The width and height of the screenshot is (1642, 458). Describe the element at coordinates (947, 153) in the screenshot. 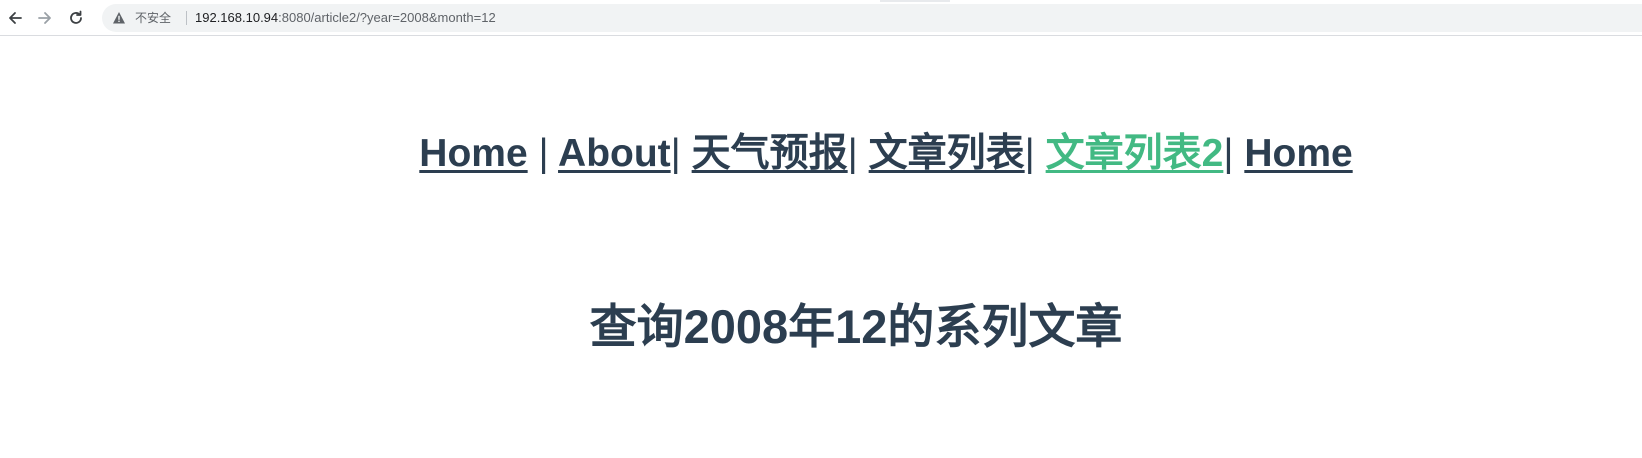

I see `nav-link-articles: 文章列表` at that location.